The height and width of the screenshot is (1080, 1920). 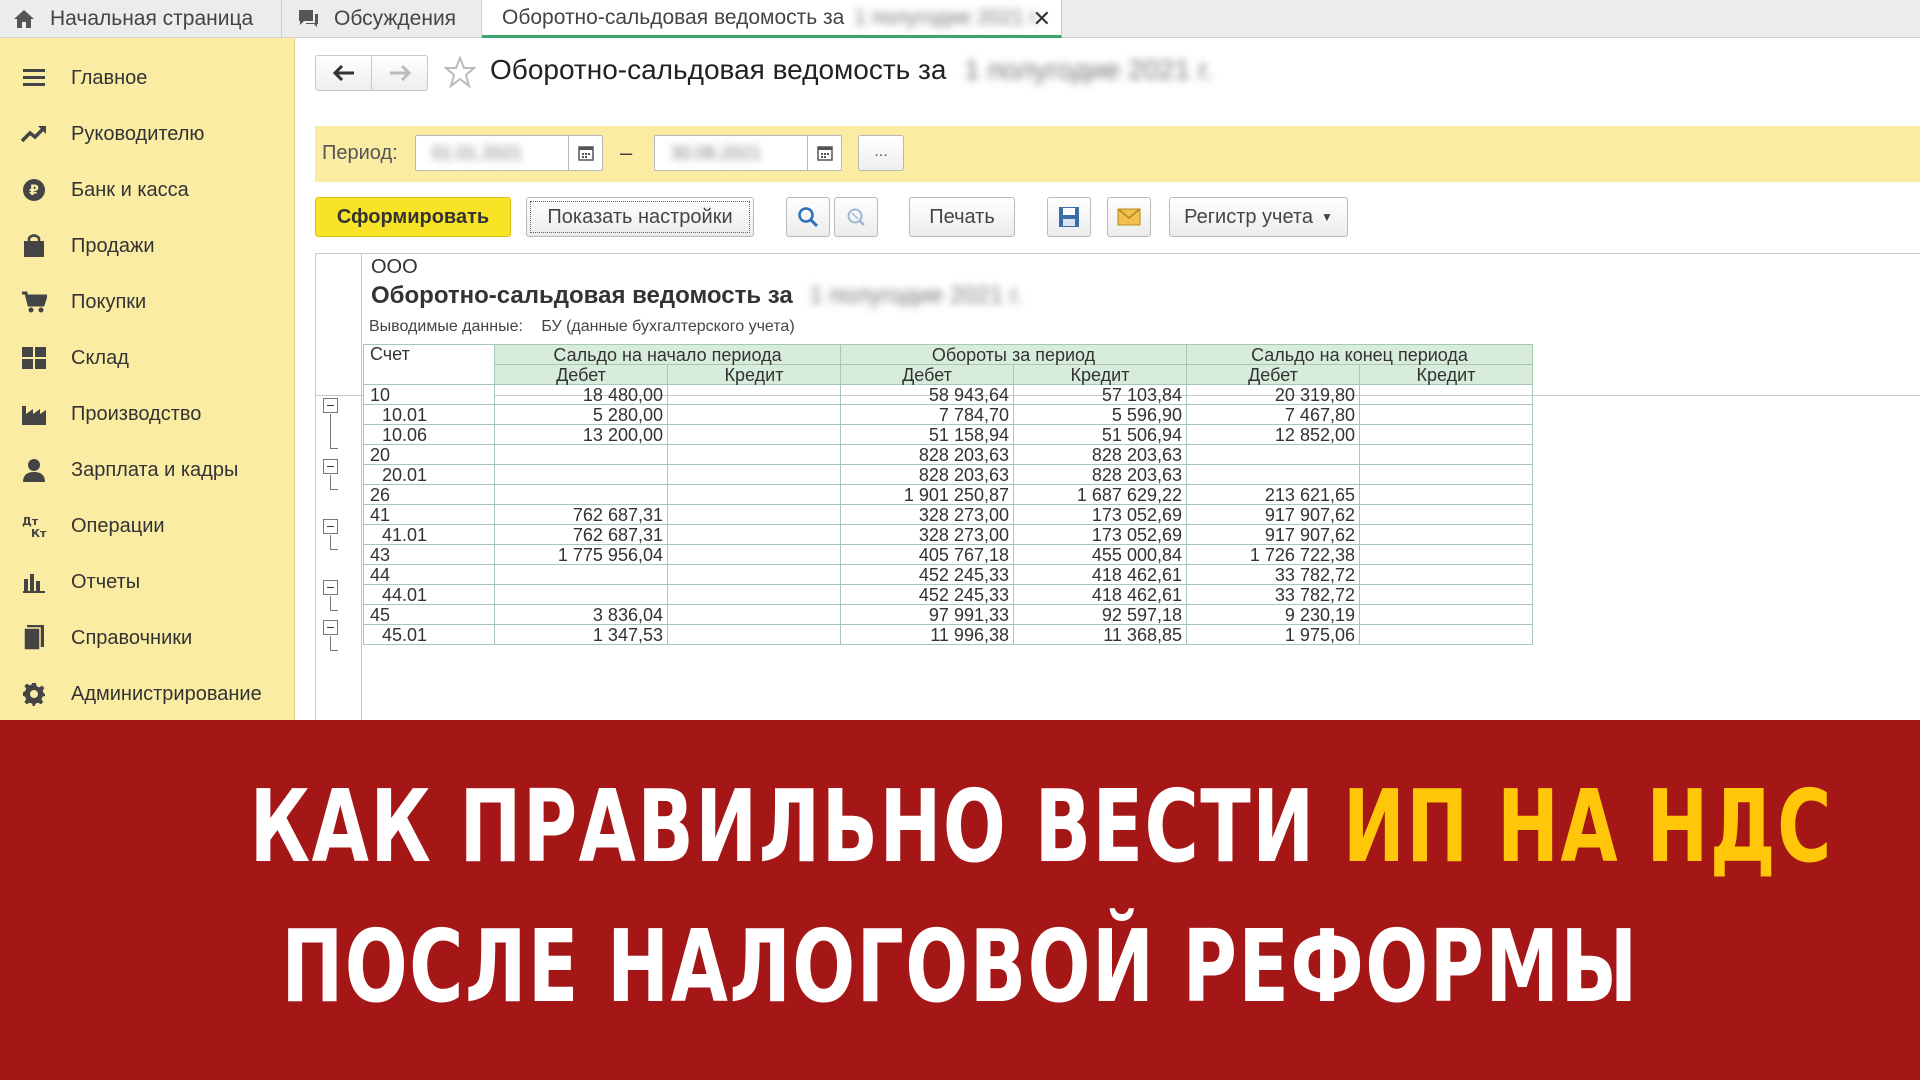 I want to click on account-cell: 44, so click(x=429, y=574).